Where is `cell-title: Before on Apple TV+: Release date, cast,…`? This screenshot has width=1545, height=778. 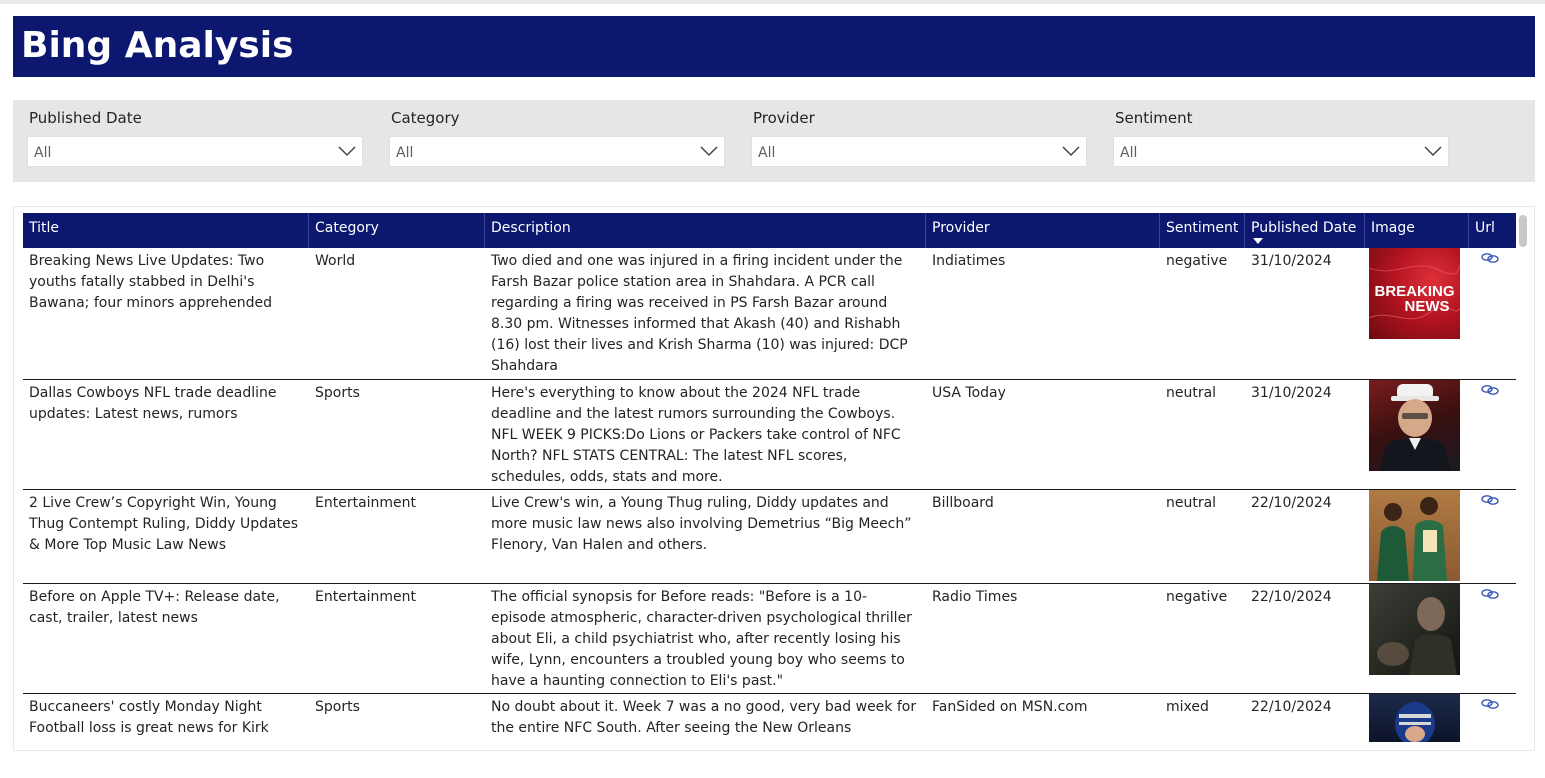
cell-title: Before on Apple TV+: Release date, cast,… is located at coordinates (154, 607).